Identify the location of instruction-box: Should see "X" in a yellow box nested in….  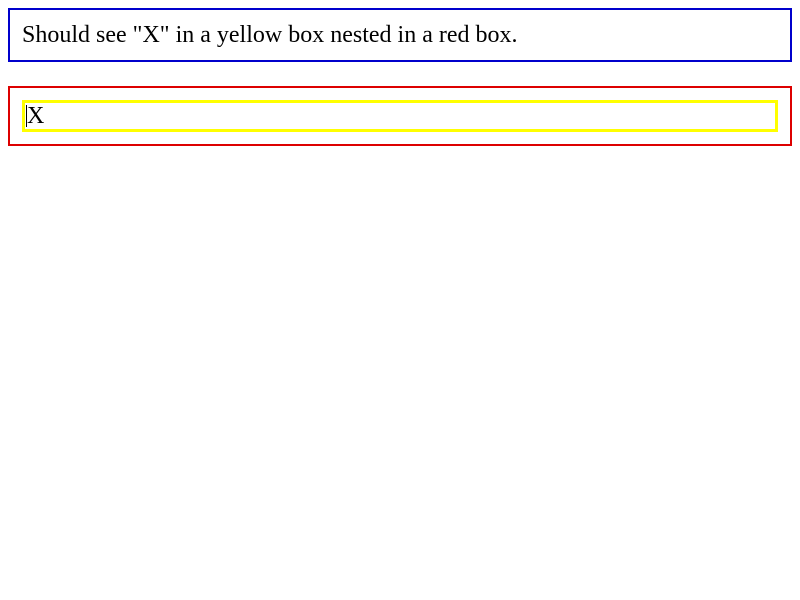
(400, 35).